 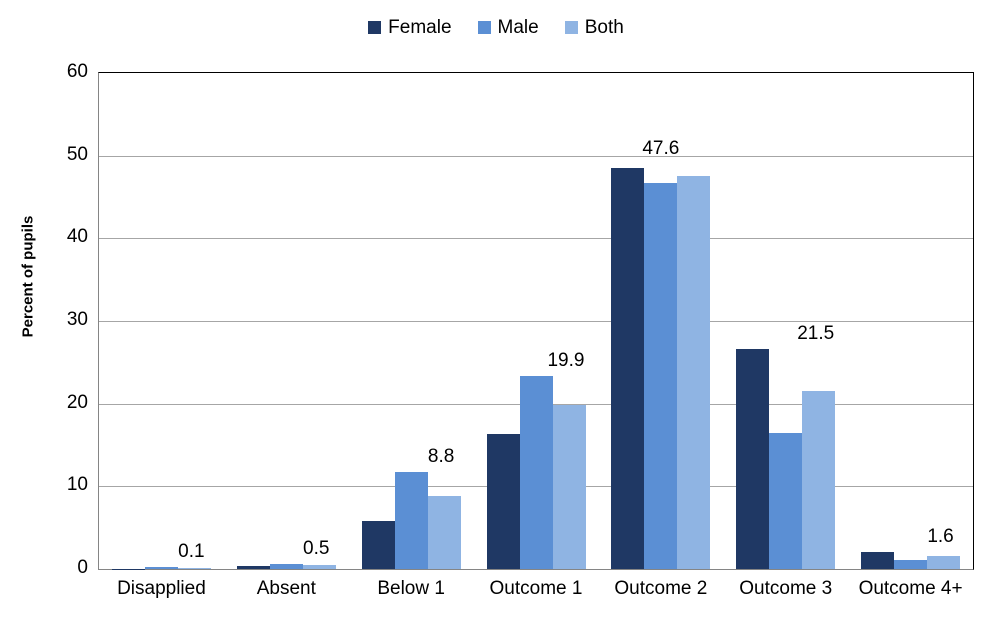 I want to click on chart-legend: Female Male Both, so click(x=496, y=27).